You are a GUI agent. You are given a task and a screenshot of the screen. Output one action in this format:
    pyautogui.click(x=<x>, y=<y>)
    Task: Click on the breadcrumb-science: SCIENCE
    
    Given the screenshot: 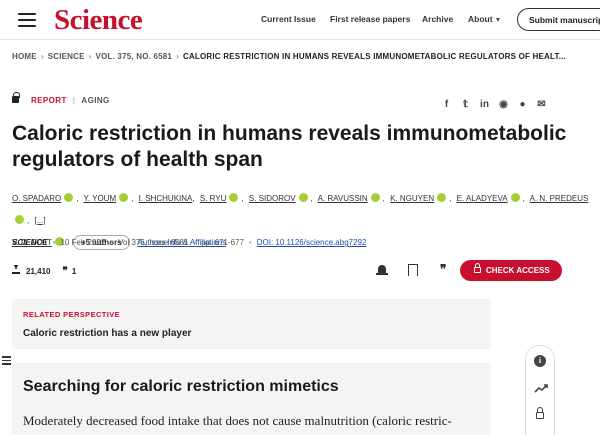 What is the action you would take?
    pyautogui.click(x=66, y=56)
    